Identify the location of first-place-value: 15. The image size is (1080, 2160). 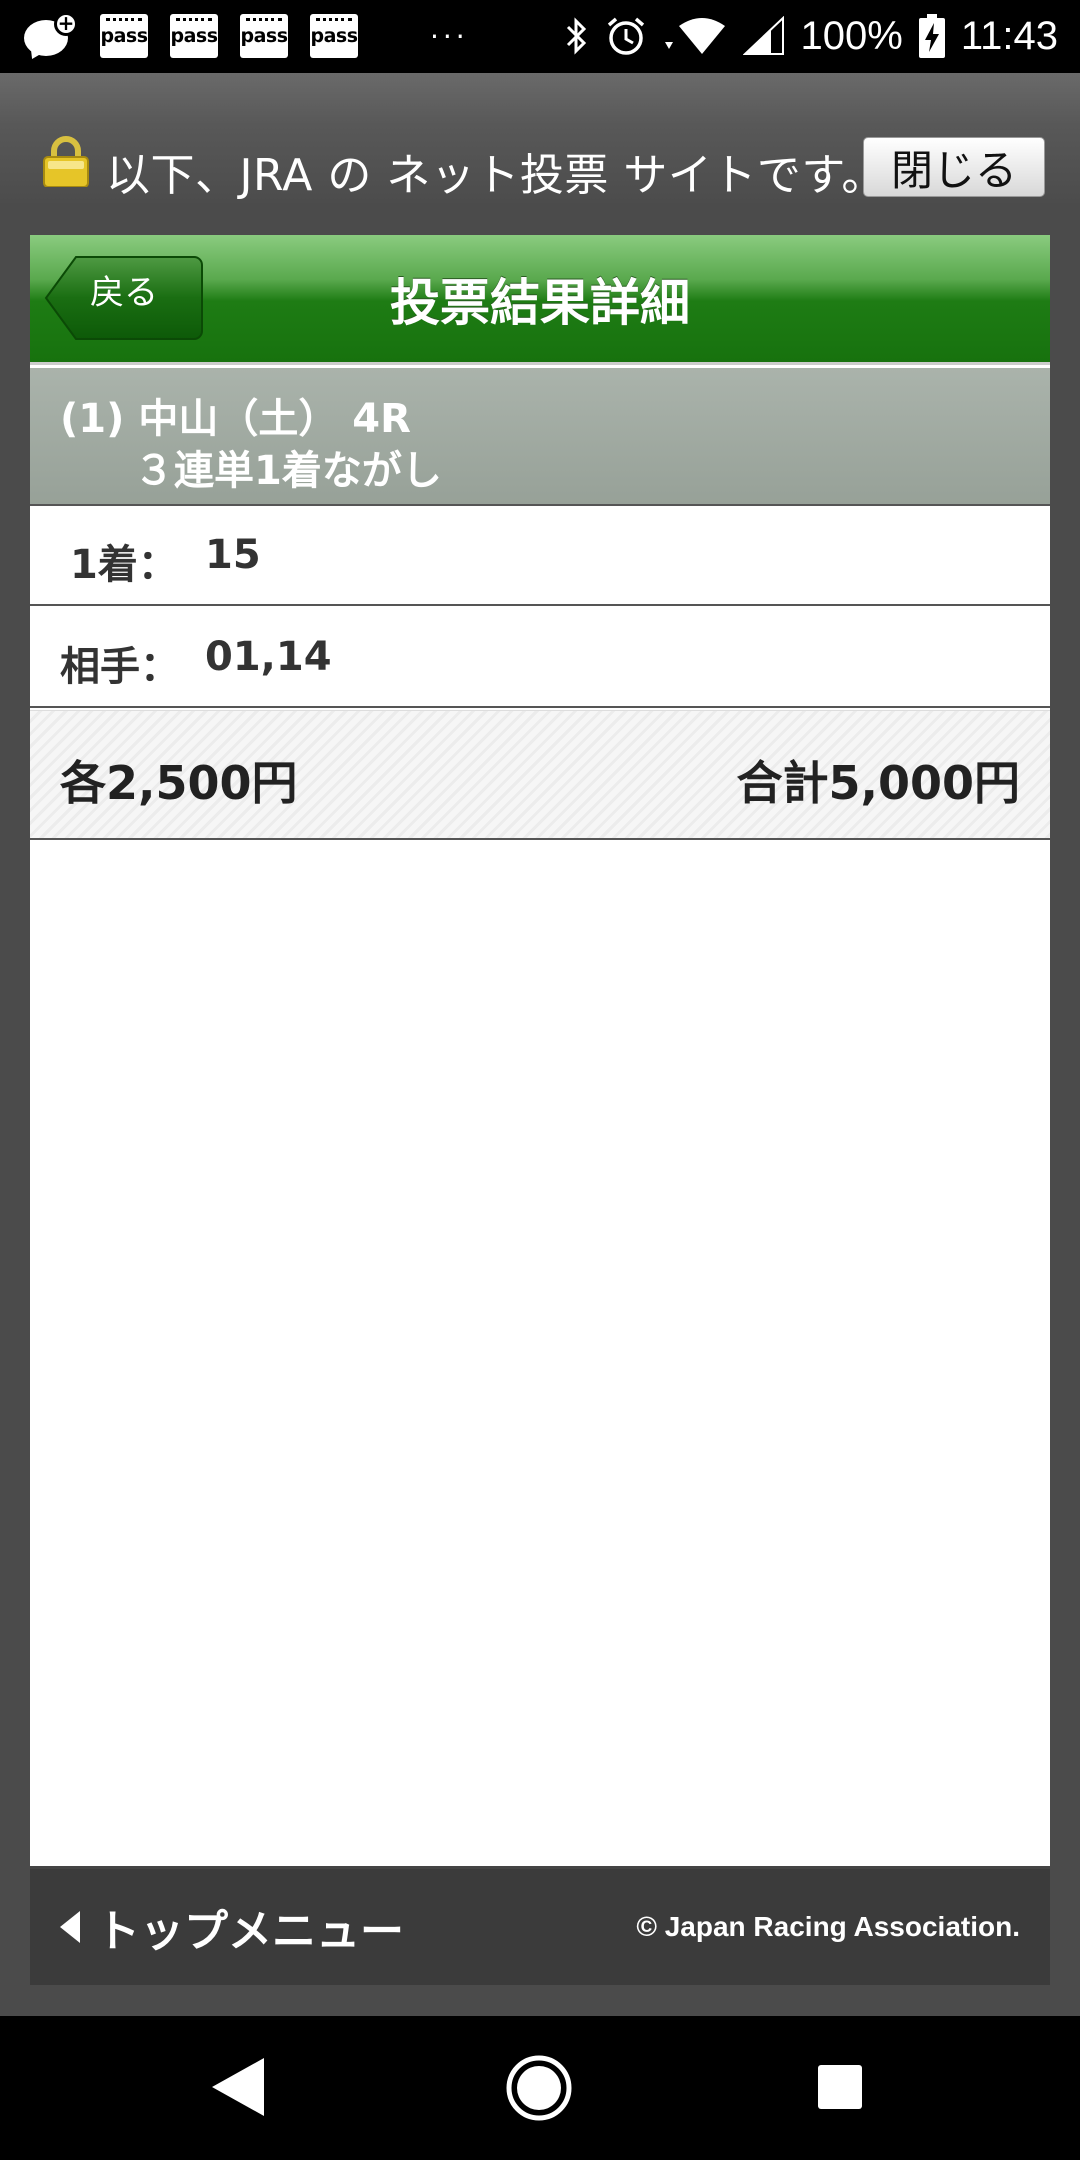
(233, 555).